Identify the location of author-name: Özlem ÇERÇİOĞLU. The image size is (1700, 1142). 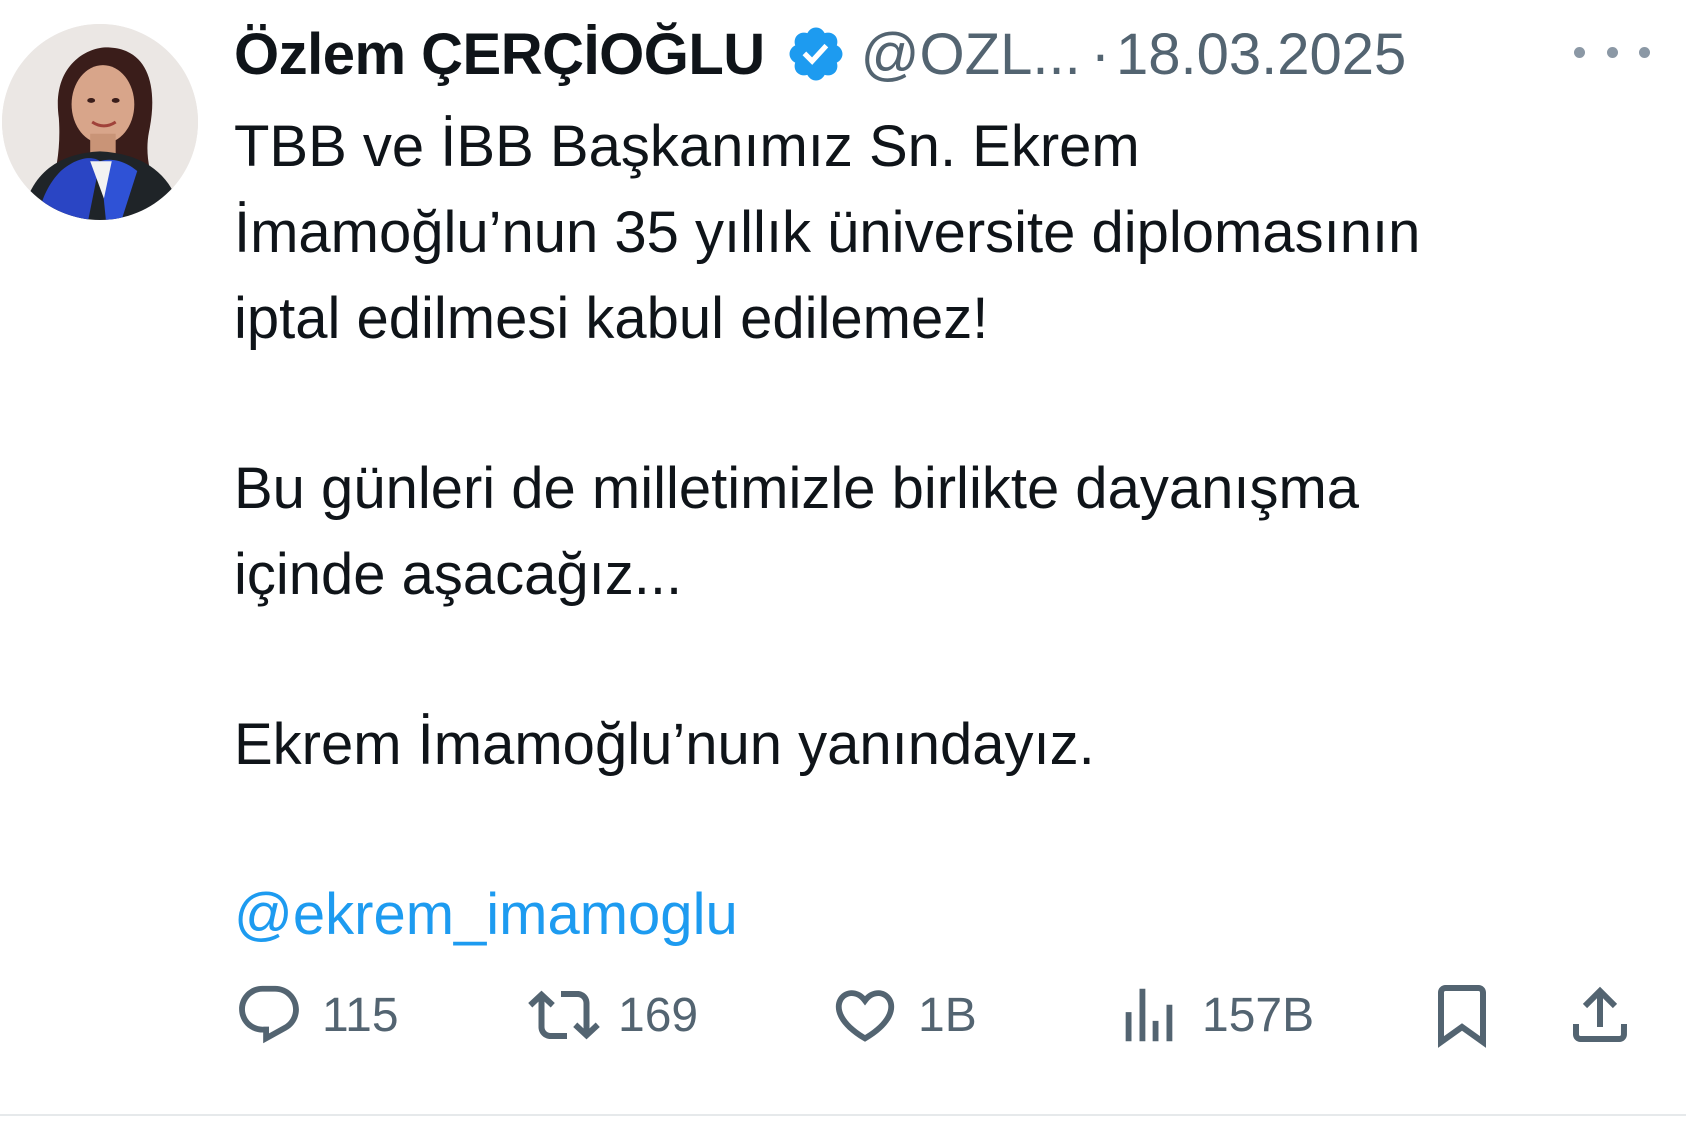
(499, 54).